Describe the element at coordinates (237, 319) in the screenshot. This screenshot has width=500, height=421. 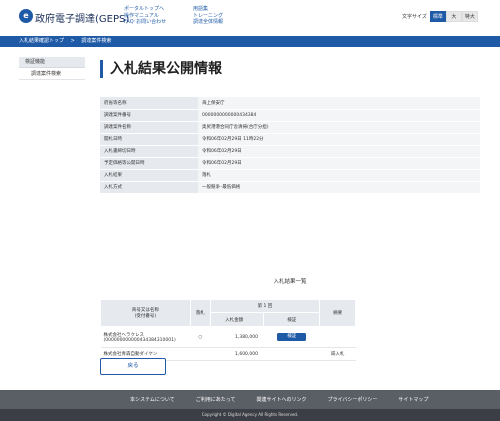
I see `col-header-amount: 入札金額` at that location.